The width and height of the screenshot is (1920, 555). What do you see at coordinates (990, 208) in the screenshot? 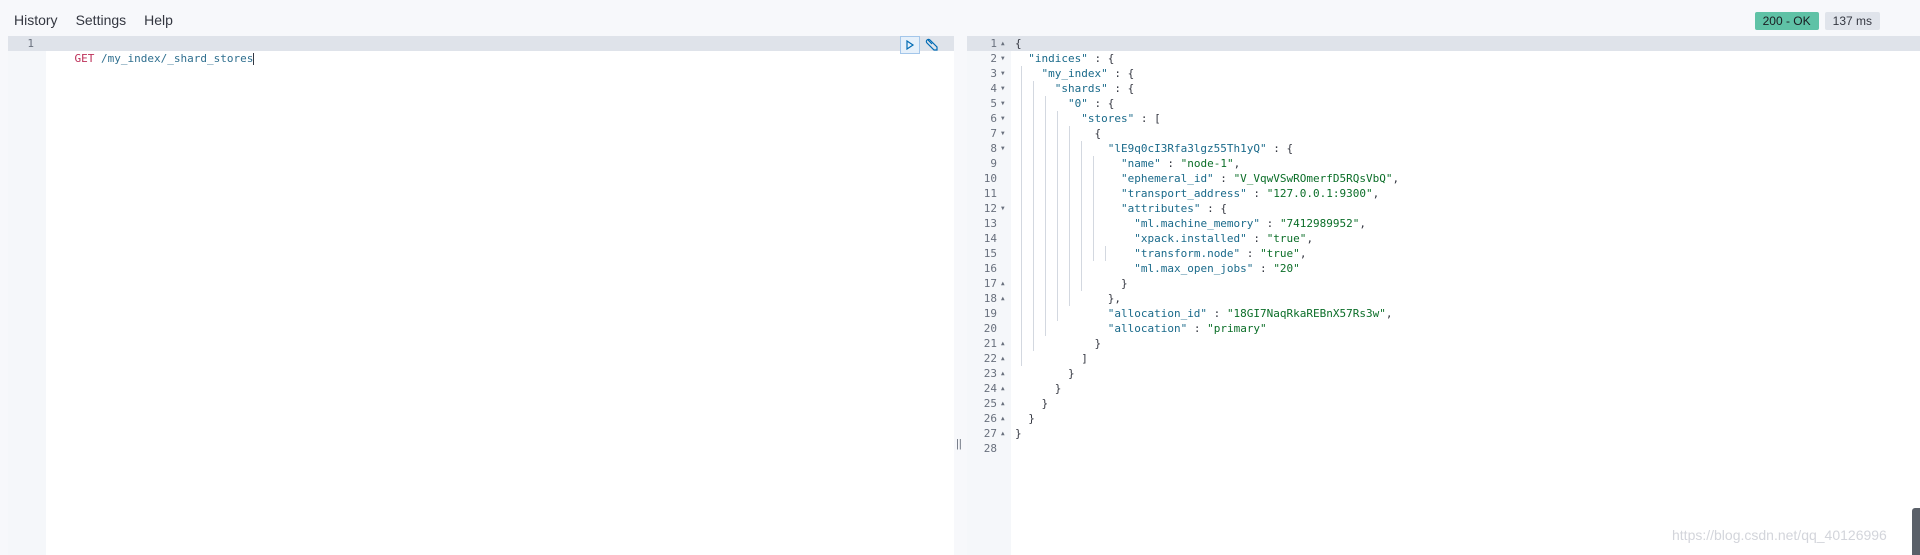
I see `line-number: 12` at bounding box center [990, 208].